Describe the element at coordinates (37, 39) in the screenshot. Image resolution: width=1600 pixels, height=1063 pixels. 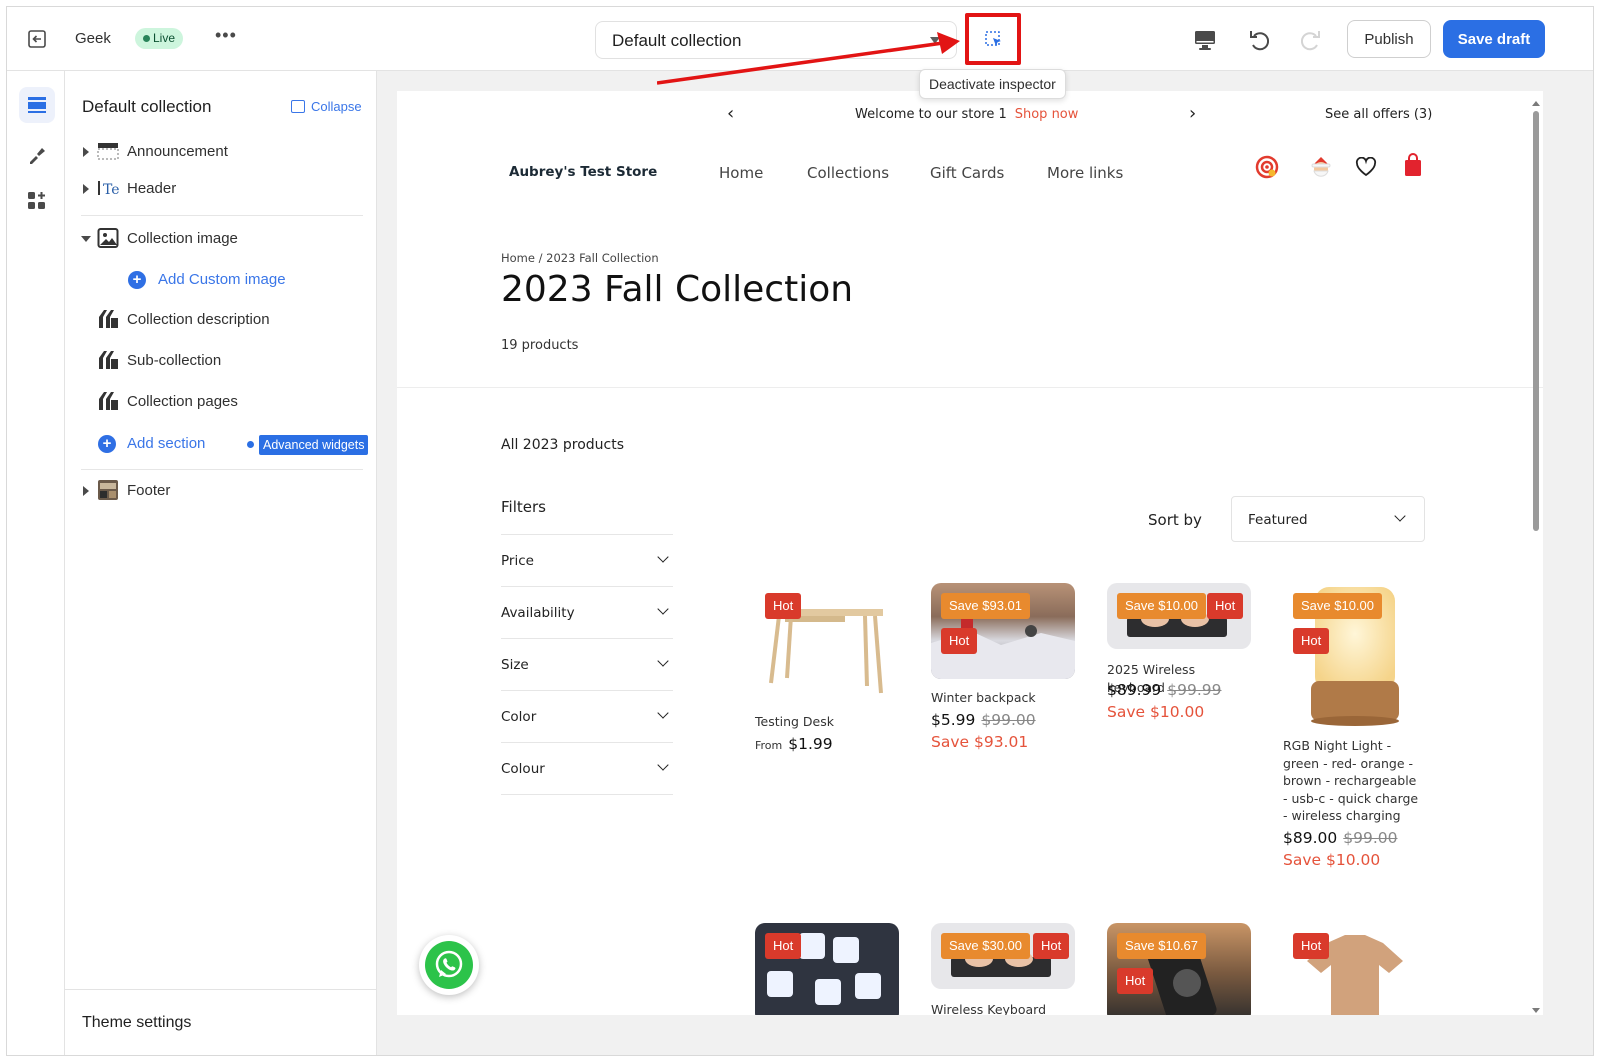
I see `exit-icon` at that location.